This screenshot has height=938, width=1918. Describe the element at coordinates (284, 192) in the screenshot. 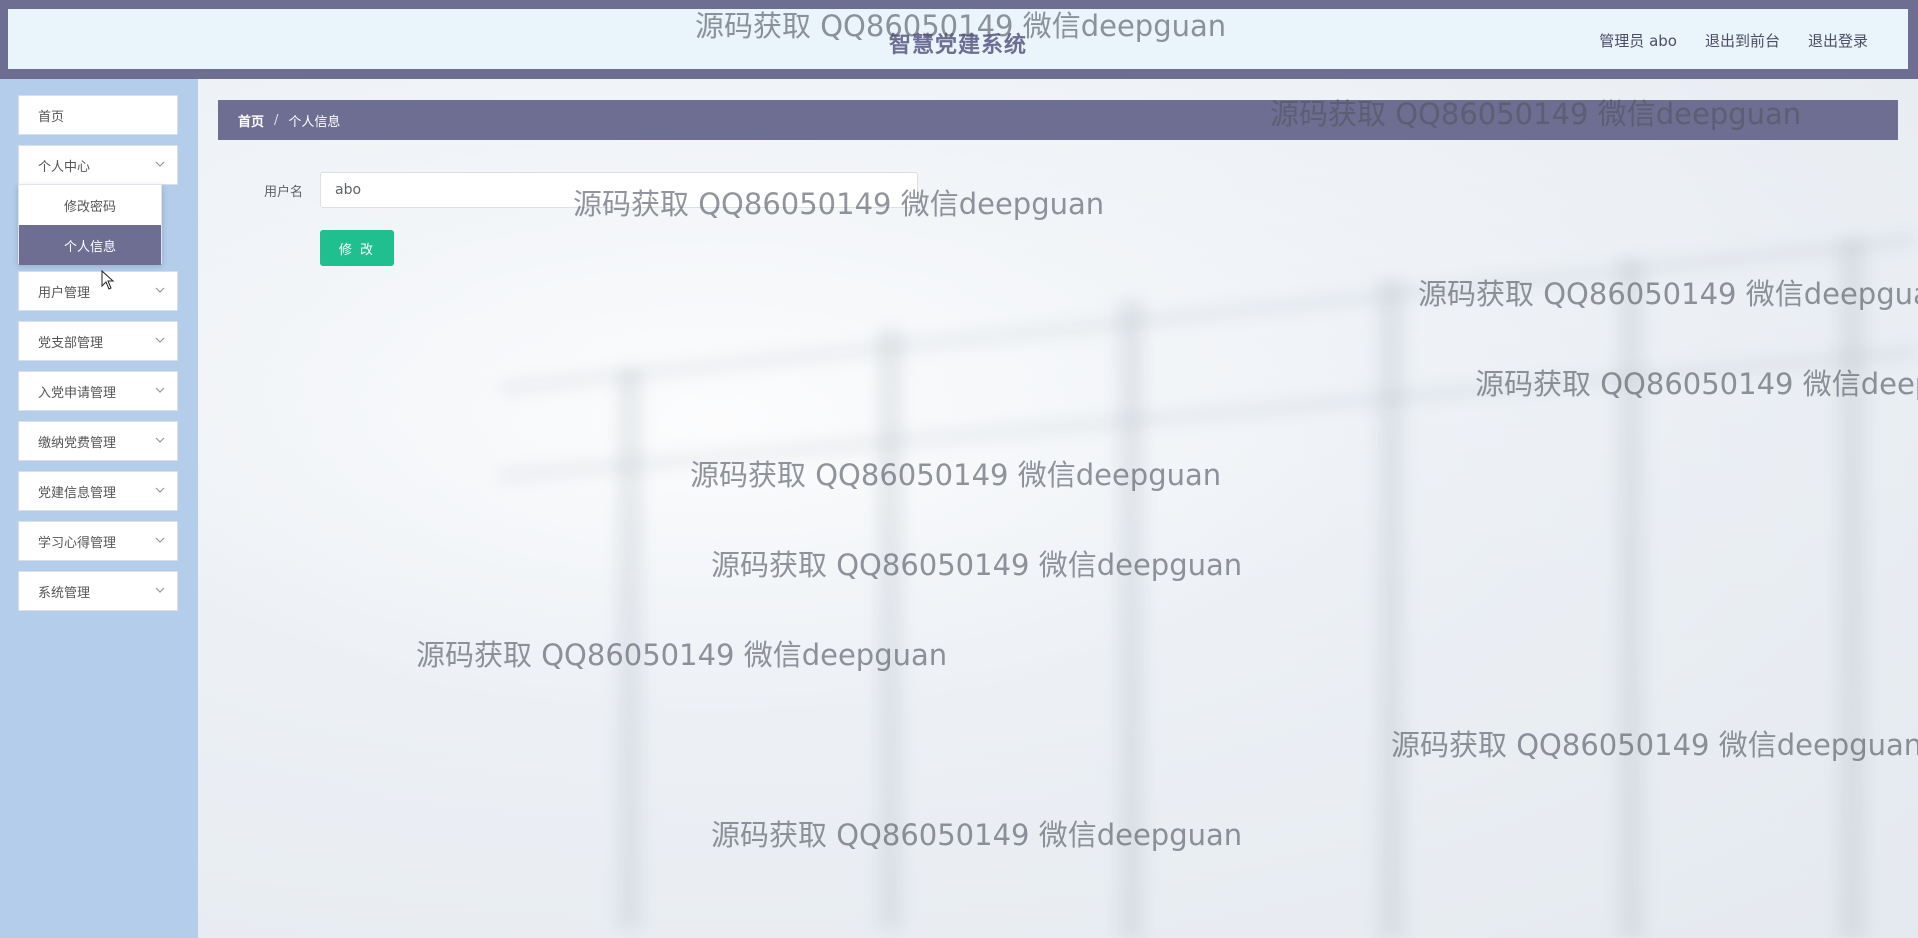

I see `username-label: 用户名` at that location.